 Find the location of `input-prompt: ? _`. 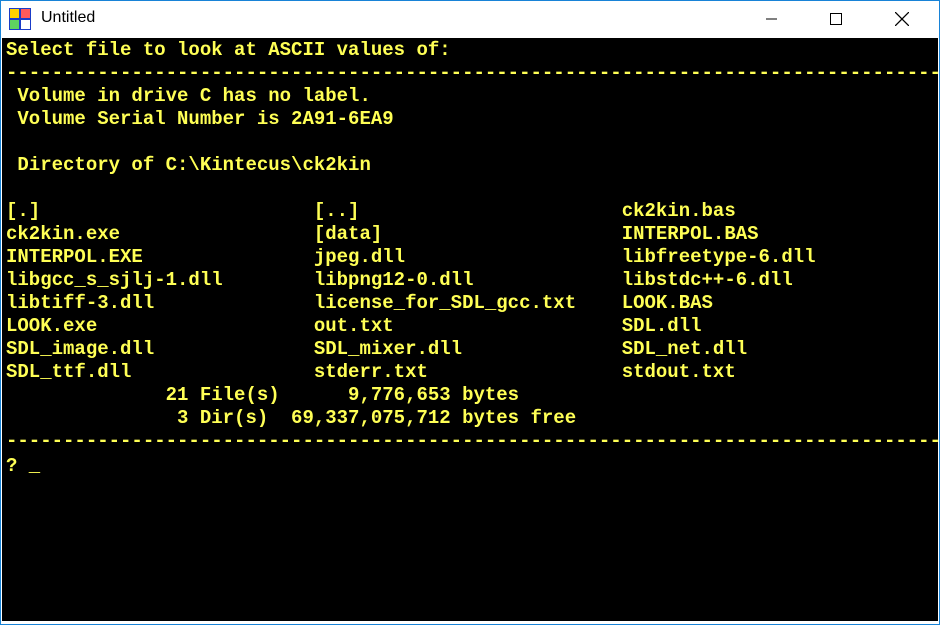

input-prompt: ? _ is located at coordinates (23, 466).